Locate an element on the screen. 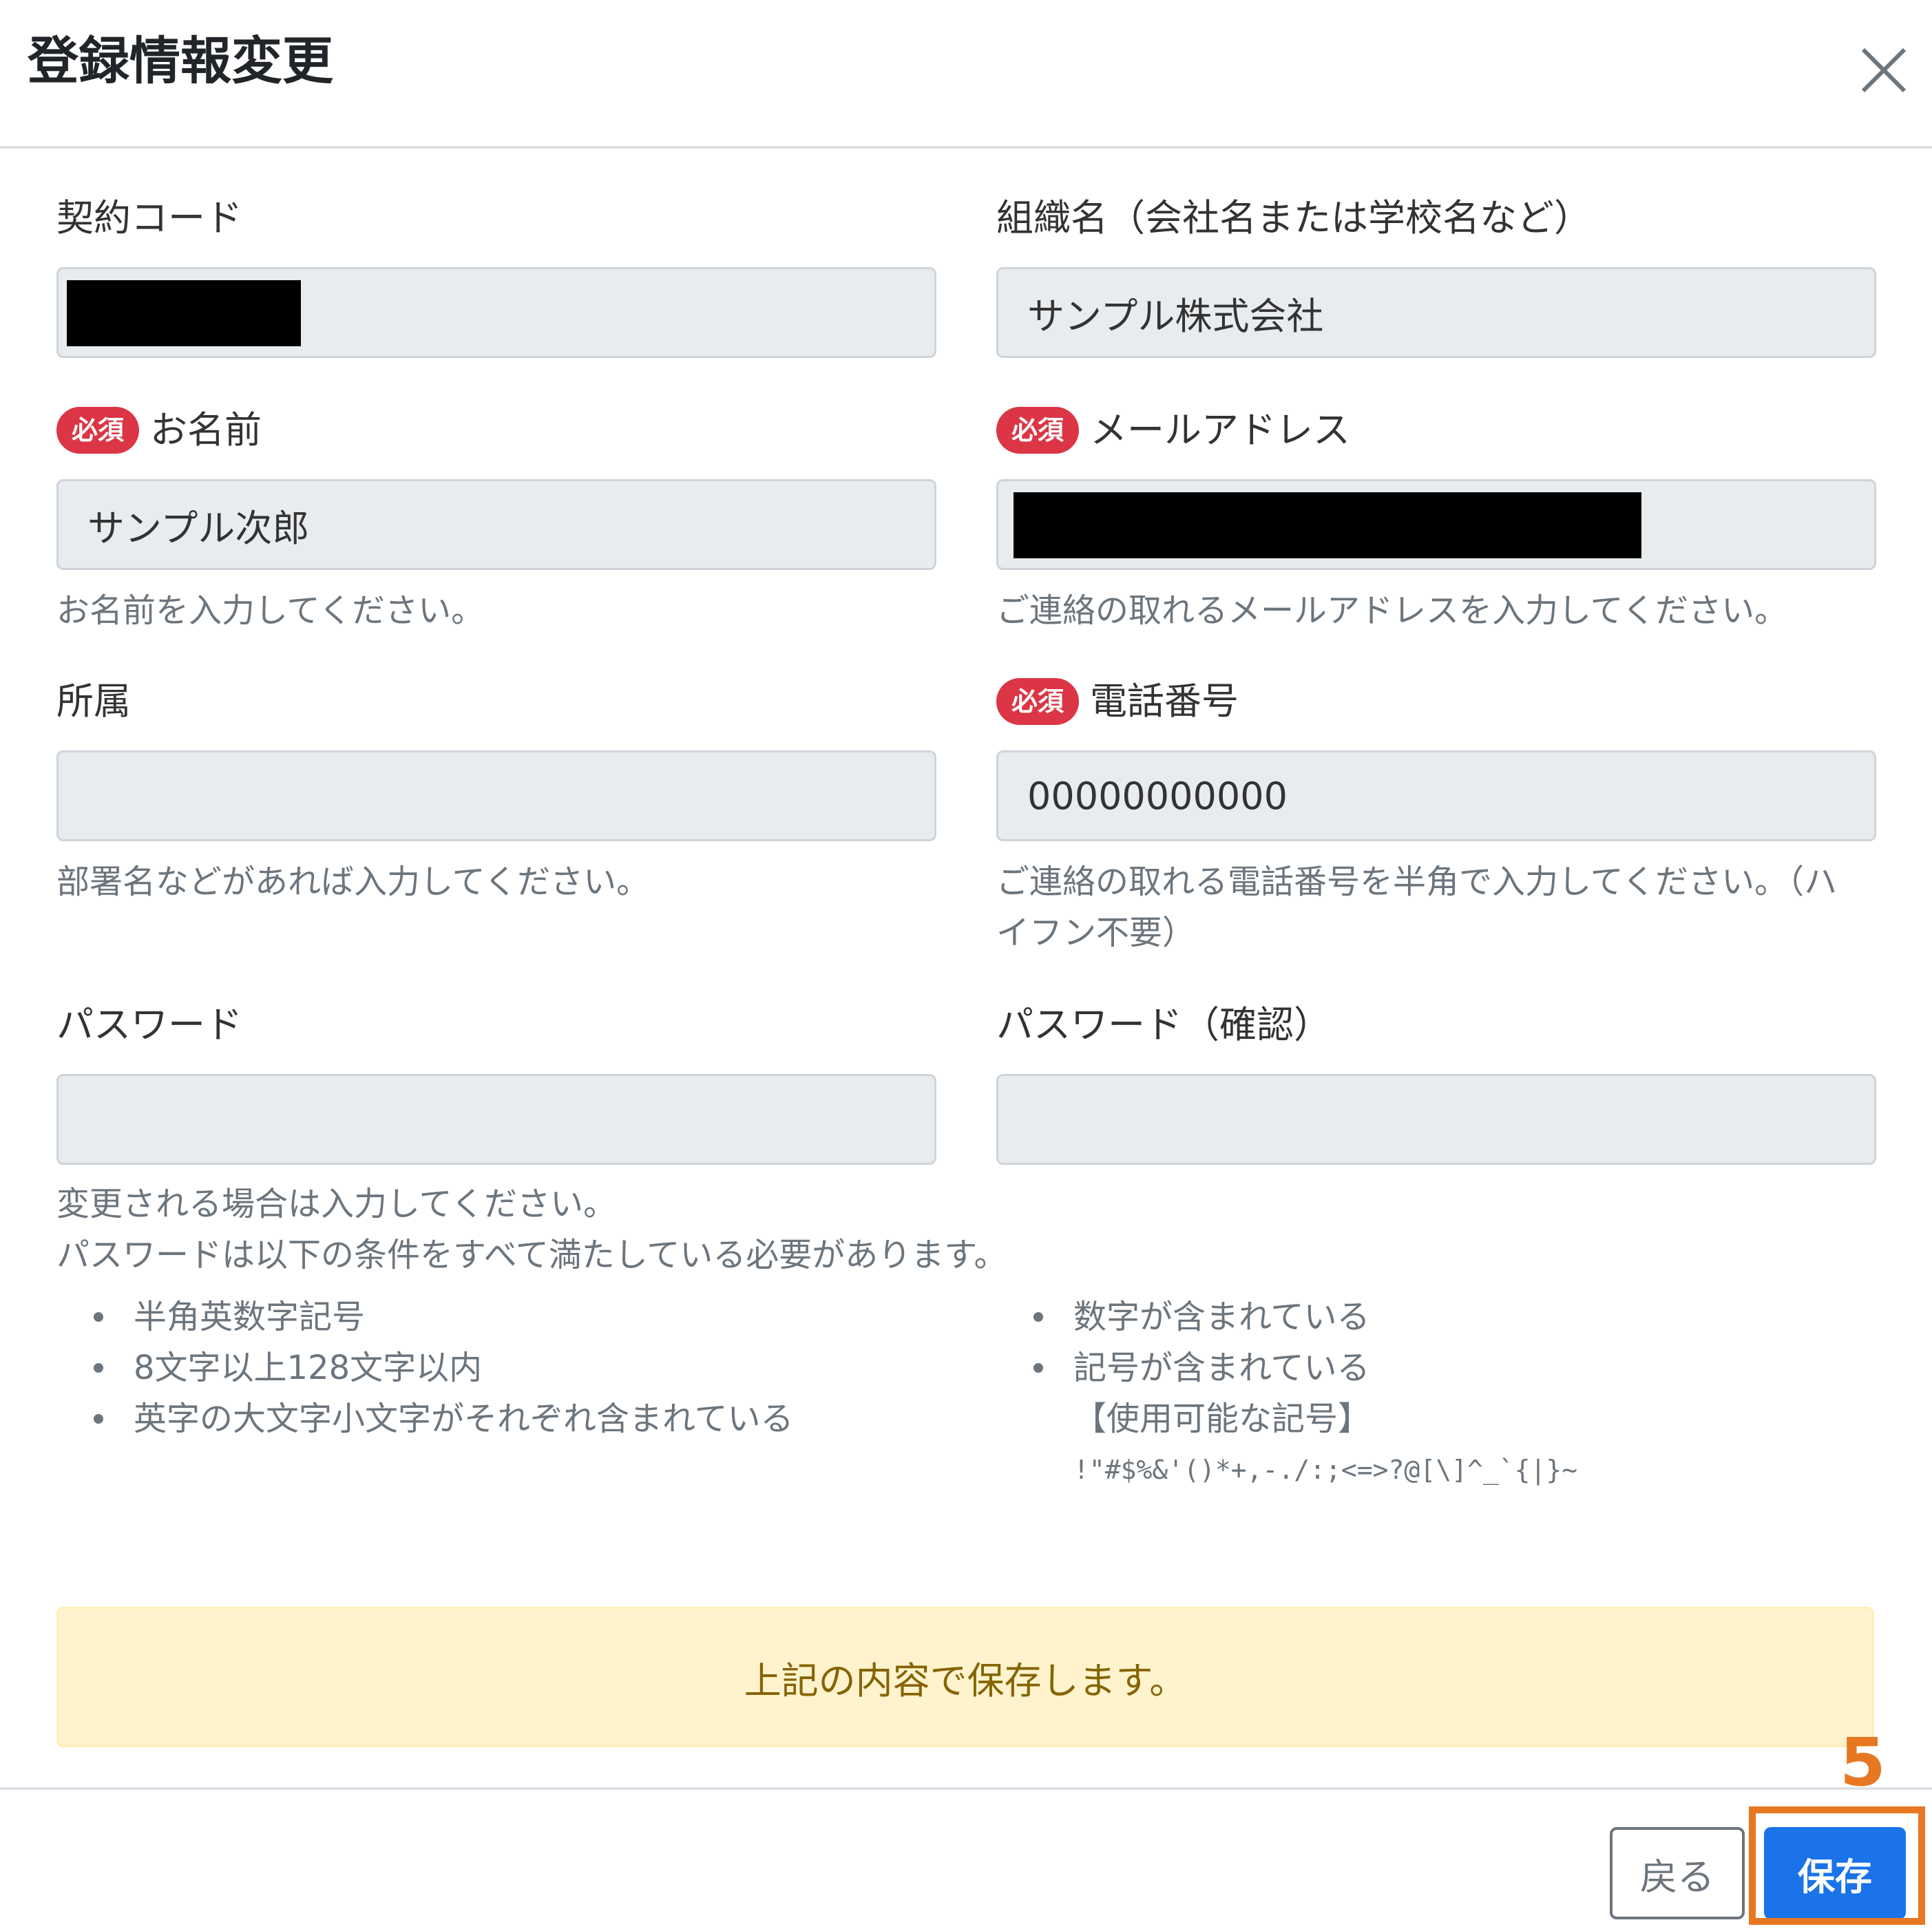 The height and width of the screenshot is (1929, 1932). allowed-symbols: !"#$%&'()*+,-./:;<=>?@[\]^_`{|}~ is located at coordinates (1325, 1470).